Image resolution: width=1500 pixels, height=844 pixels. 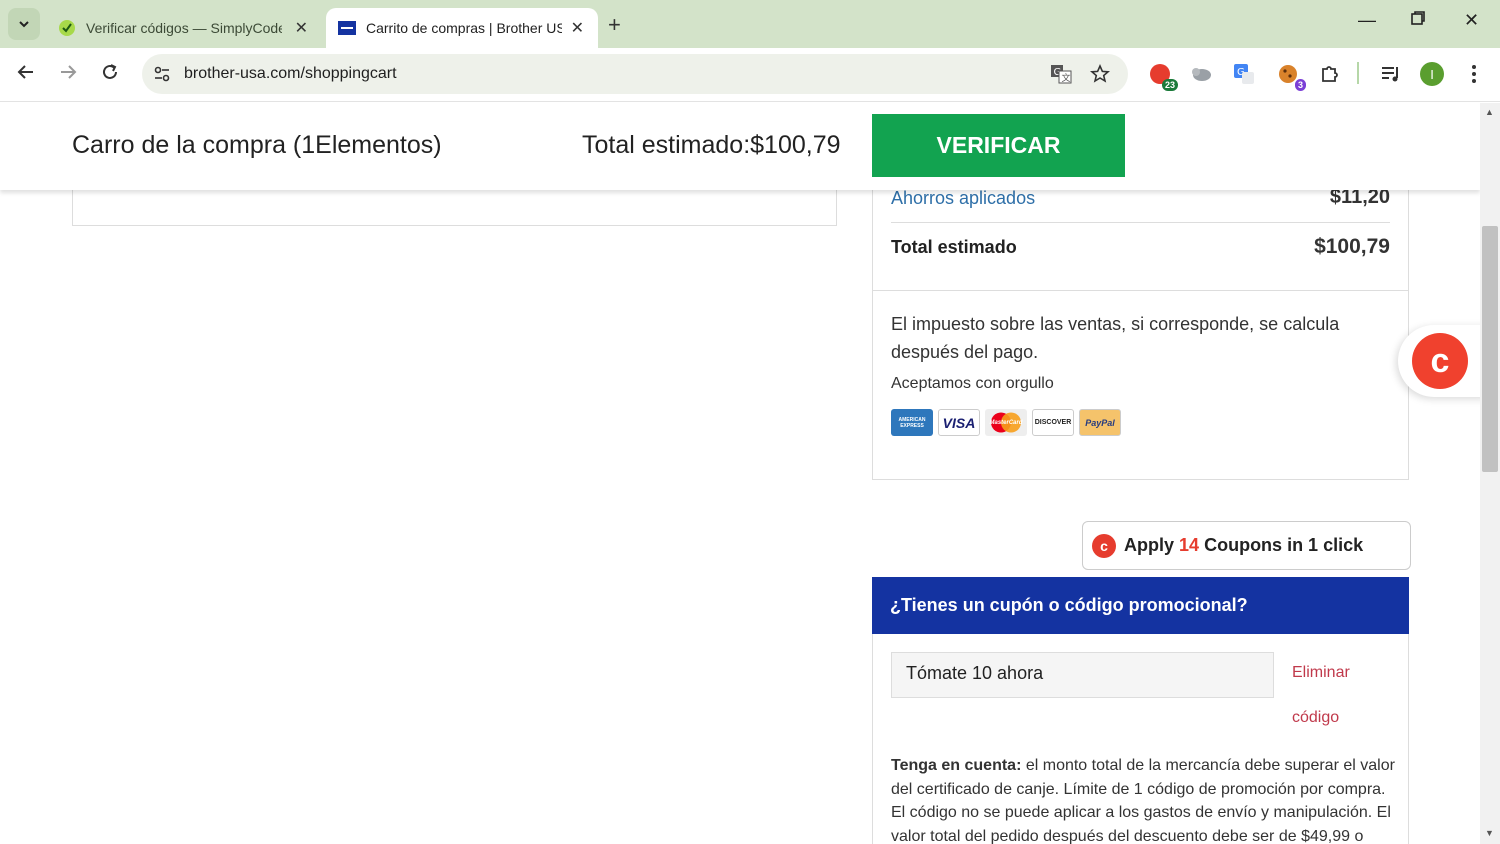 What do you see at coordinates (1490, 349) in the screenshot?
I see `scroll-thumb` at bounding box center [1490, 349].